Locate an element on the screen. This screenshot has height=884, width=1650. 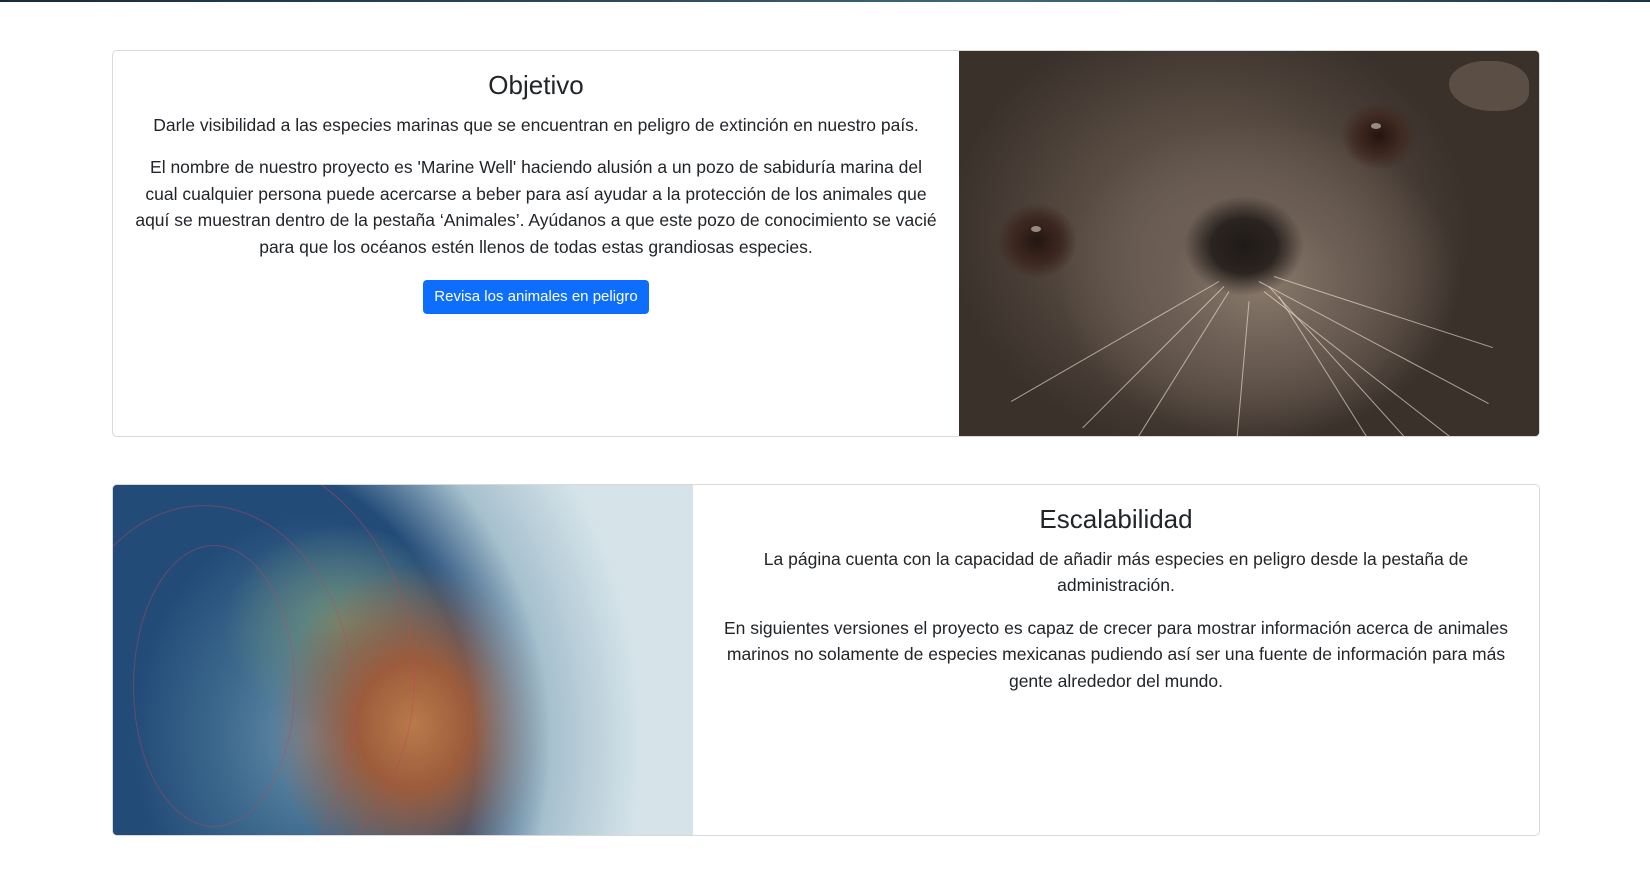
sea-lion-ear is located at coordinates (1489, 86).